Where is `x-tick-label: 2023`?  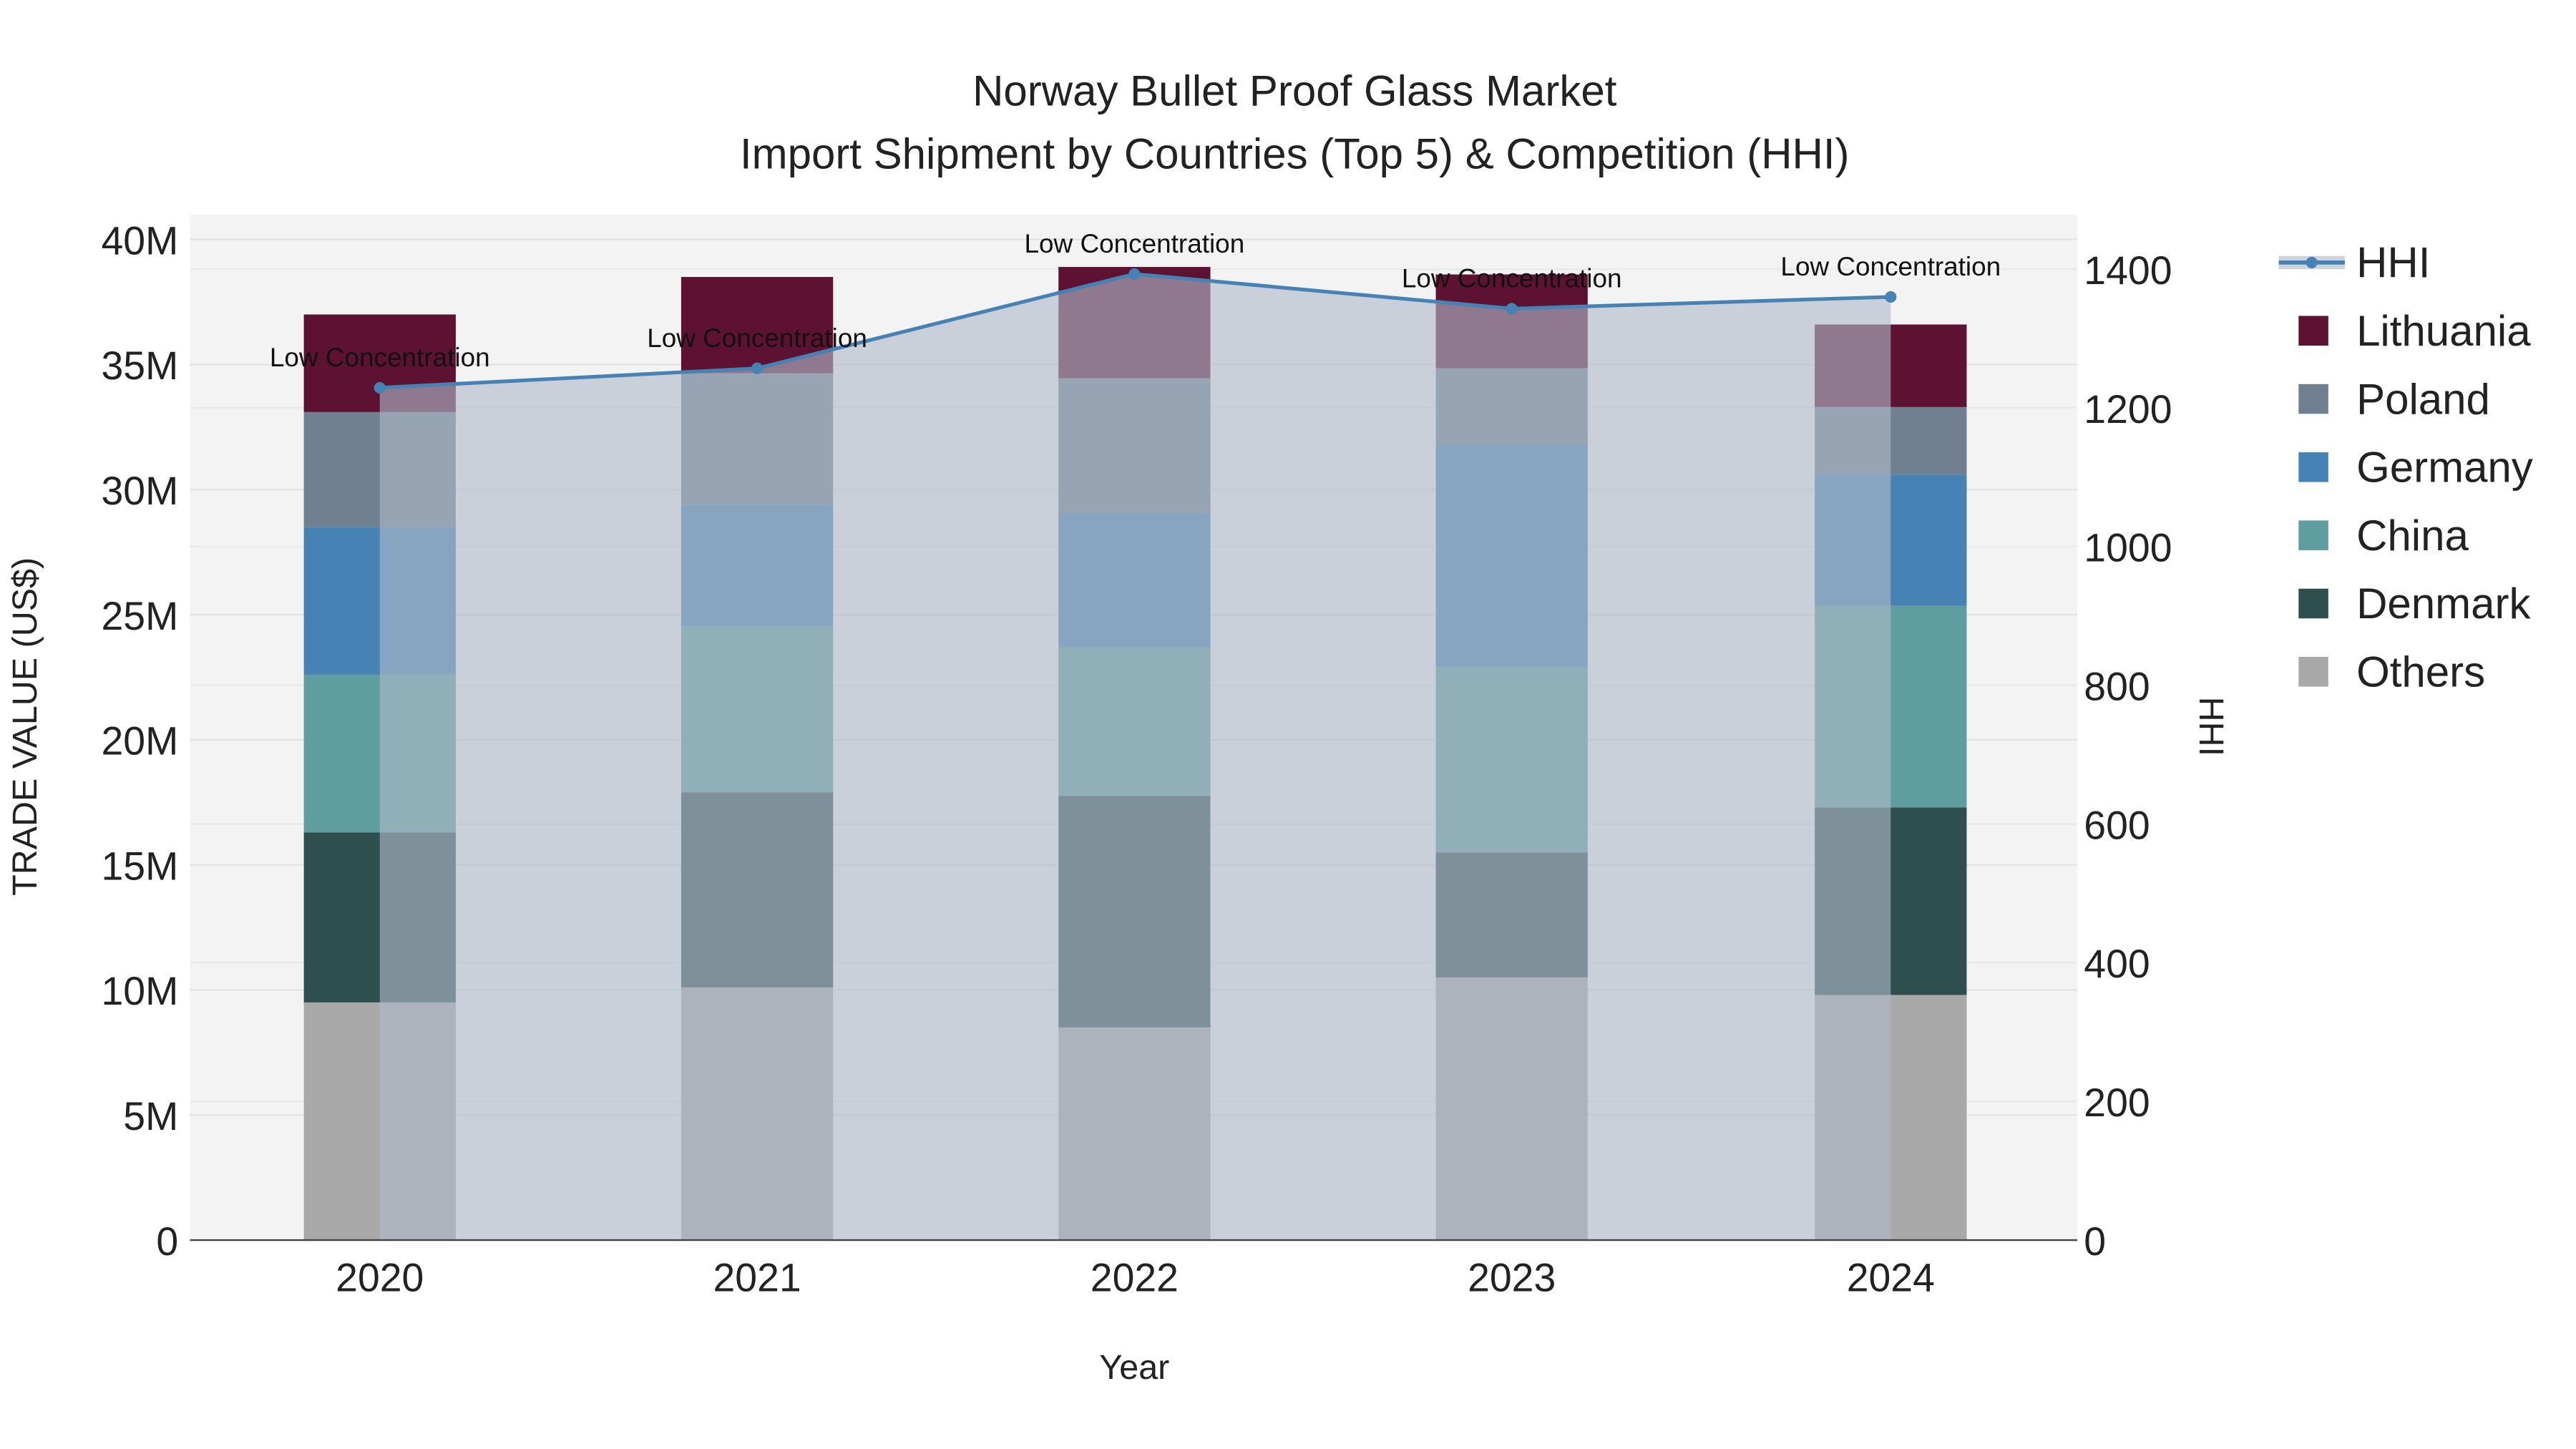
x-tick-label: 2023 is located at coordinates (1512, 1278).